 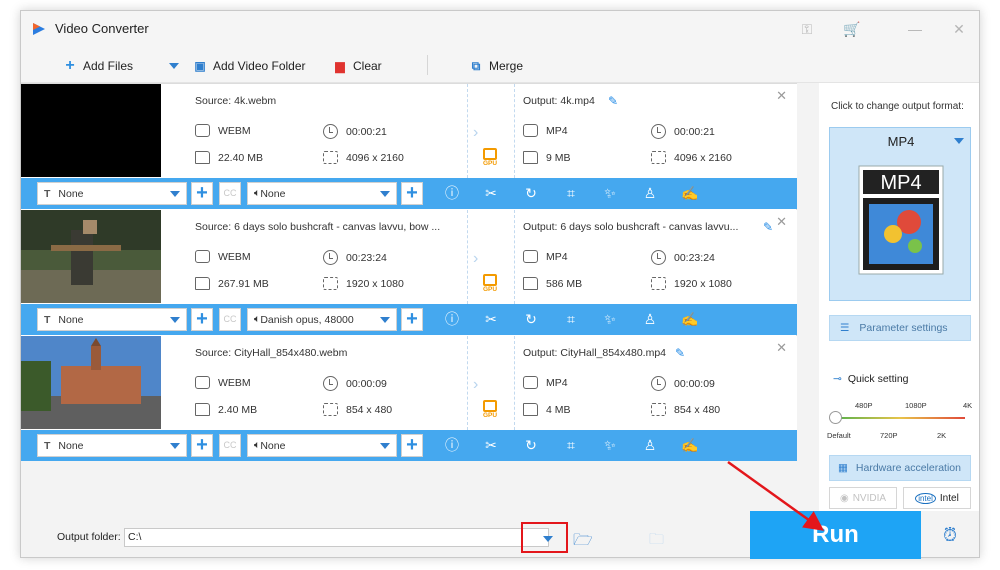 What do you see at coordinates (366, 131) in the screenshot?
I see `src-duration: 00:00:21` at bounding box center [366, 131].